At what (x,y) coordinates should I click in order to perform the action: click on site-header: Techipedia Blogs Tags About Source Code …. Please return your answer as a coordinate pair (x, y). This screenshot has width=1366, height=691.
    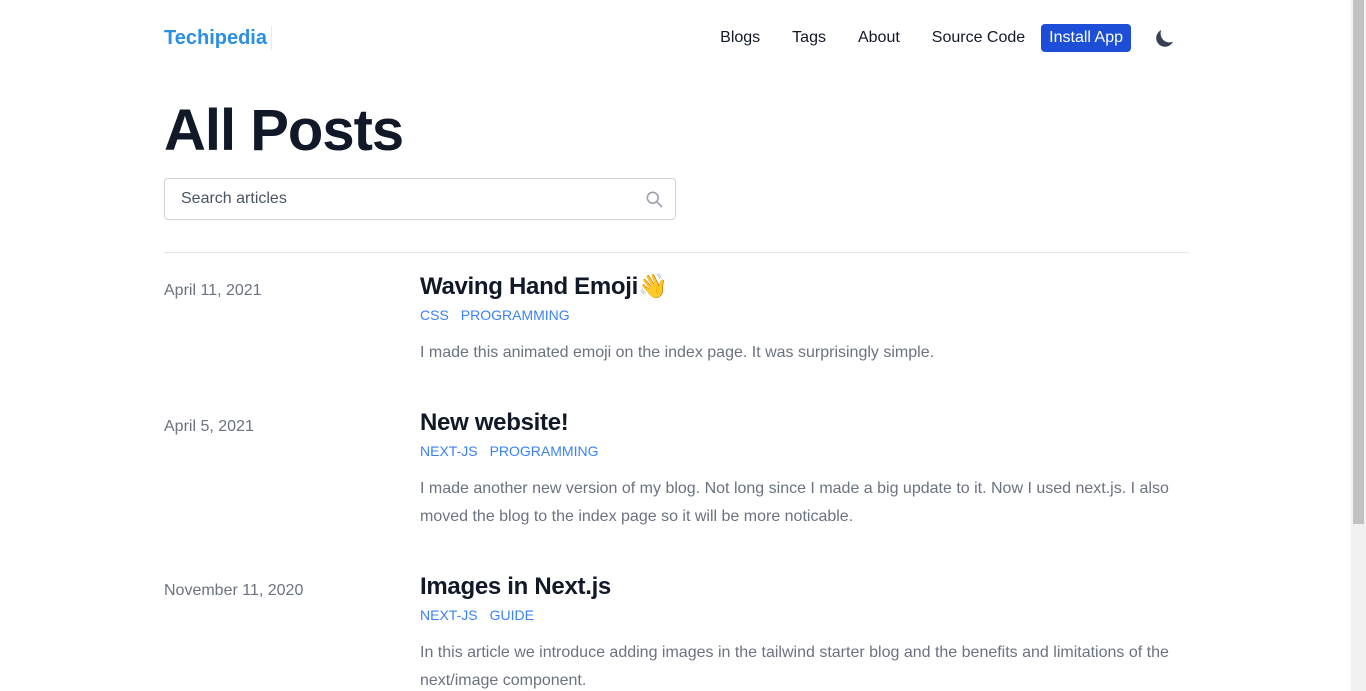
    Looking at the image, I should click on (676, 38).